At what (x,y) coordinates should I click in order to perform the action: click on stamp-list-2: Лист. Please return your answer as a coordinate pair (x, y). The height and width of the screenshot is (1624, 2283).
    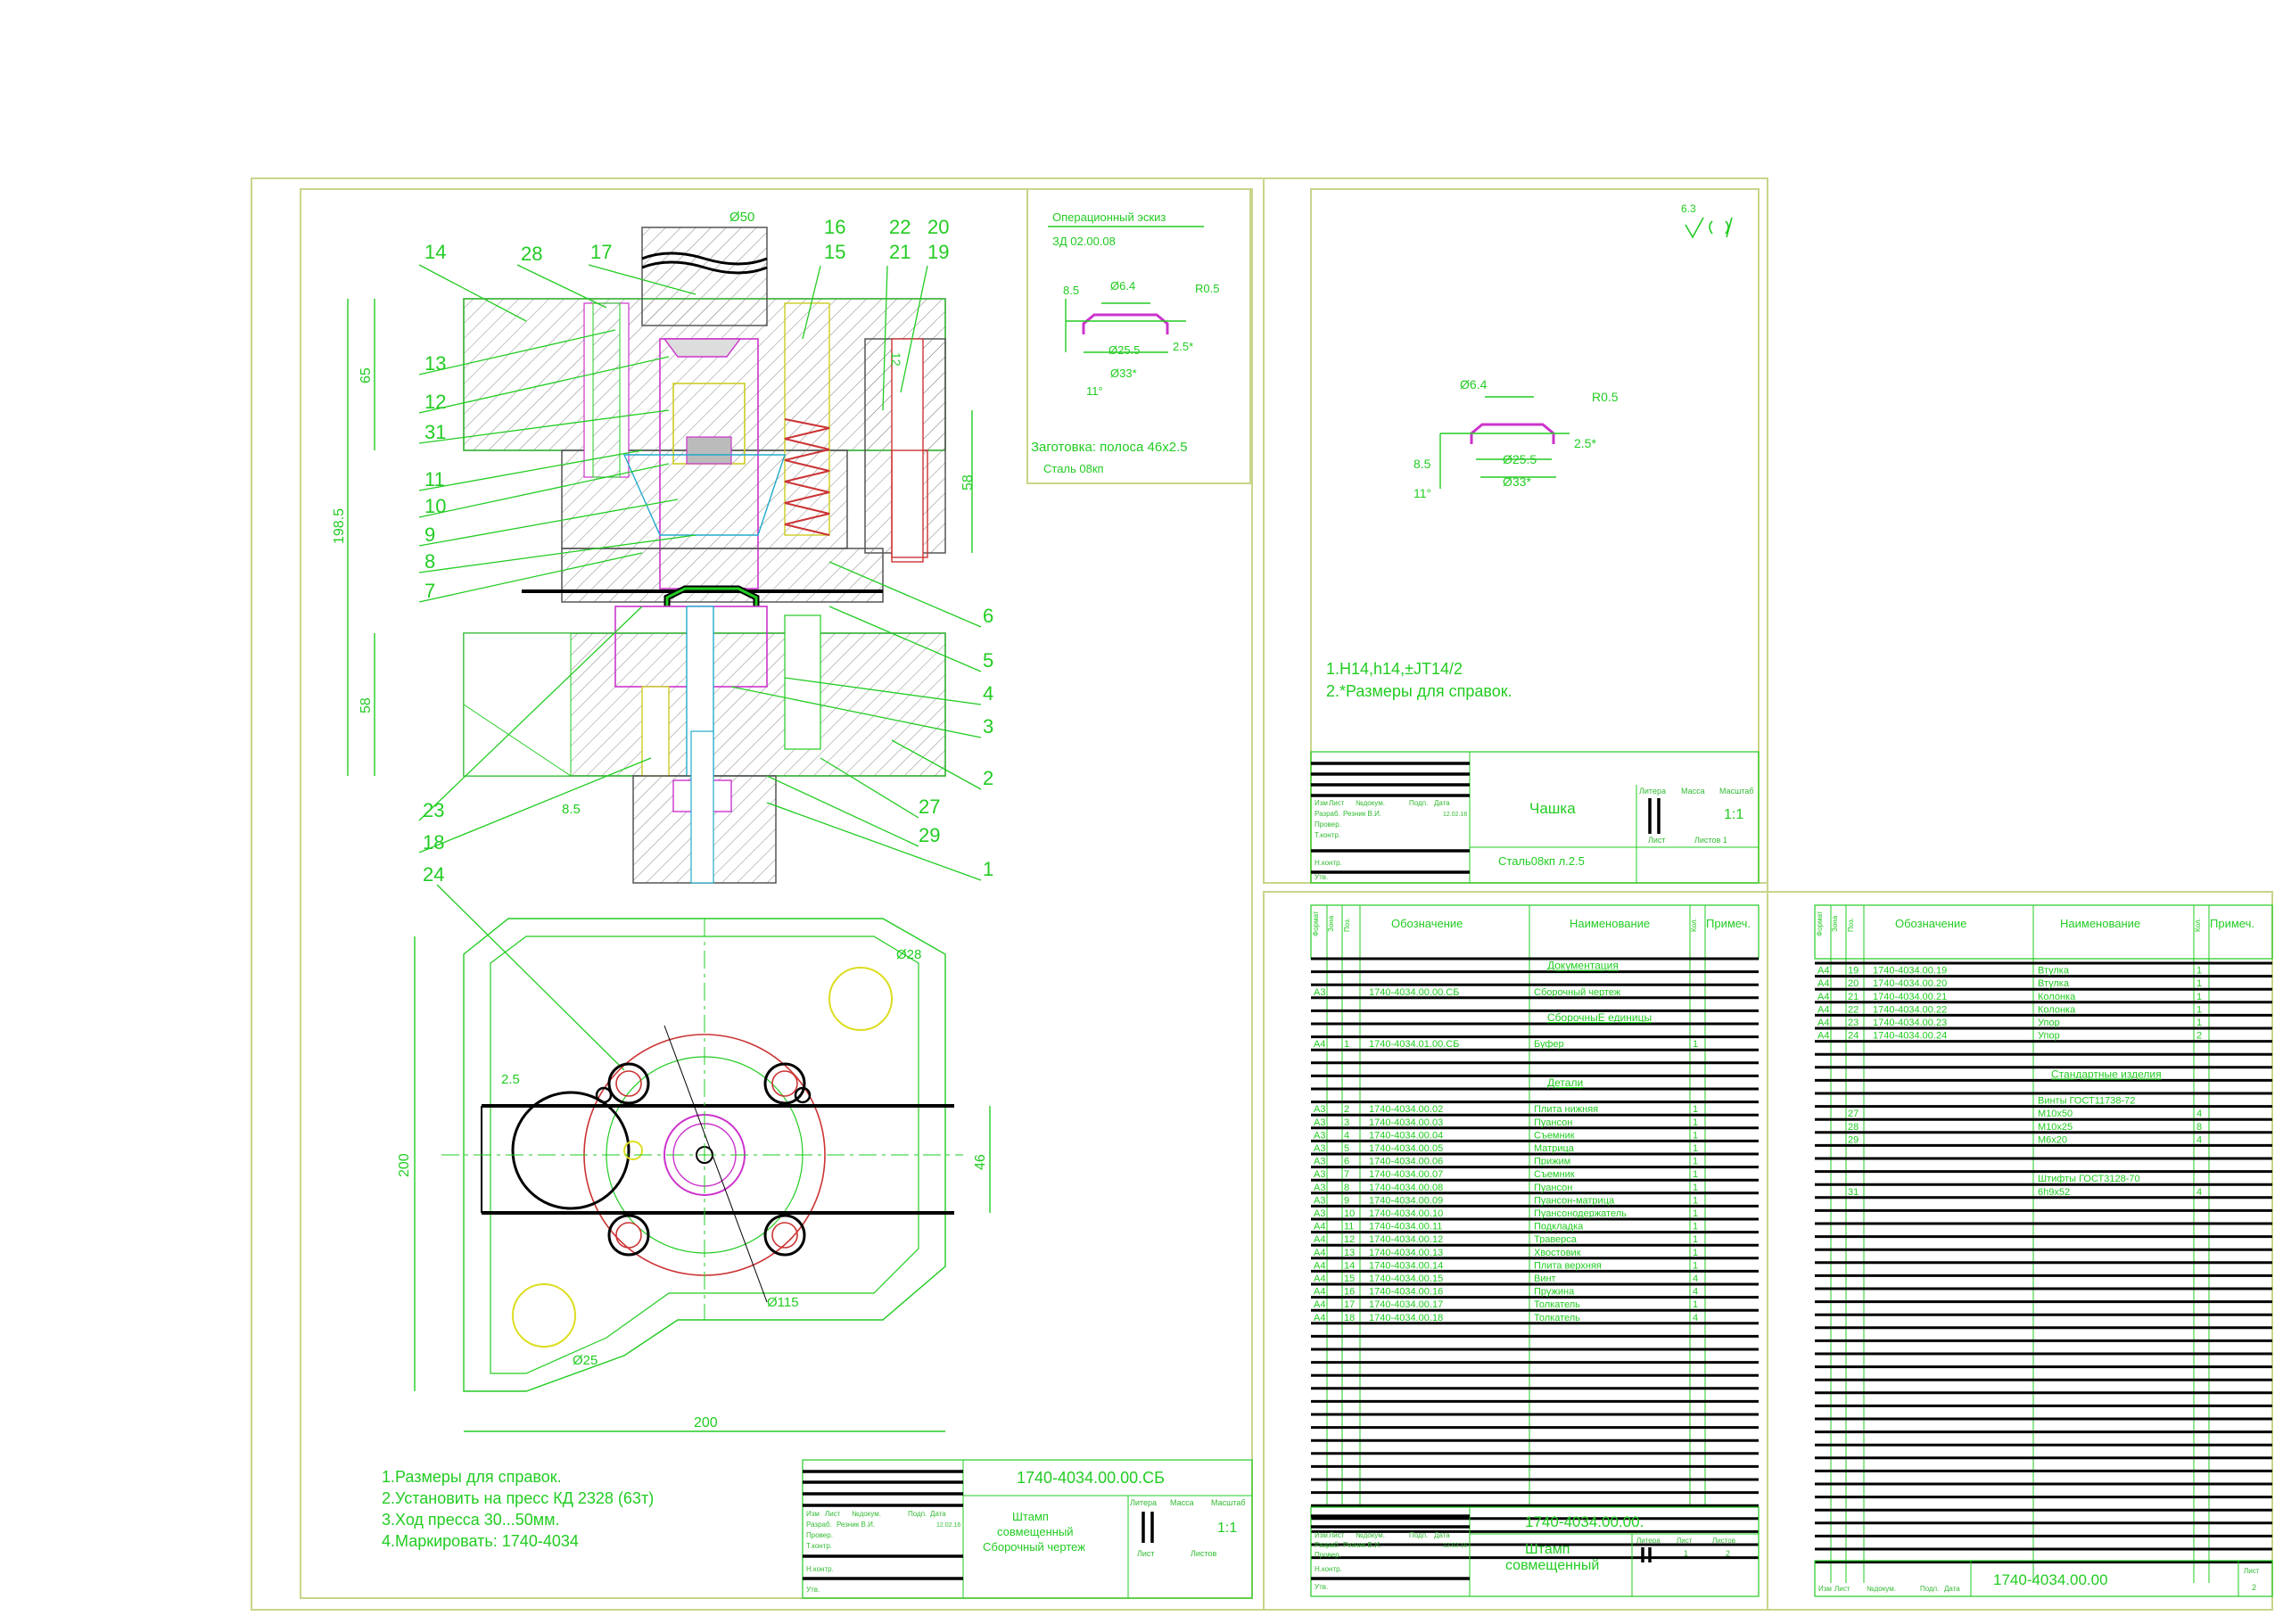
    Looking at the image, I should click on (1146, 1553).